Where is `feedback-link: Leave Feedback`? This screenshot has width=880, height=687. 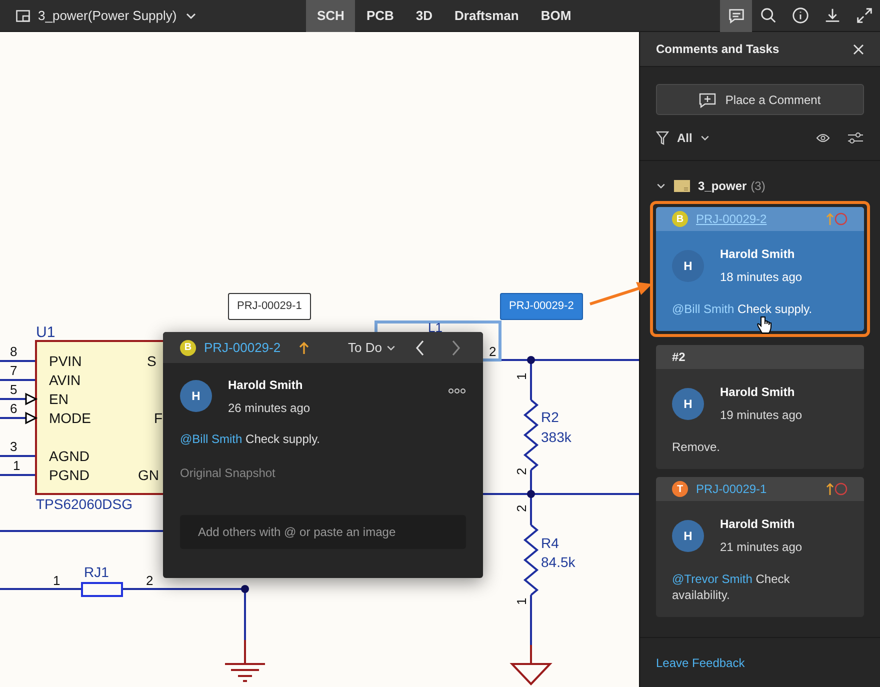 feedback-link: Leave Feedback is located at coordinates (700, 663).